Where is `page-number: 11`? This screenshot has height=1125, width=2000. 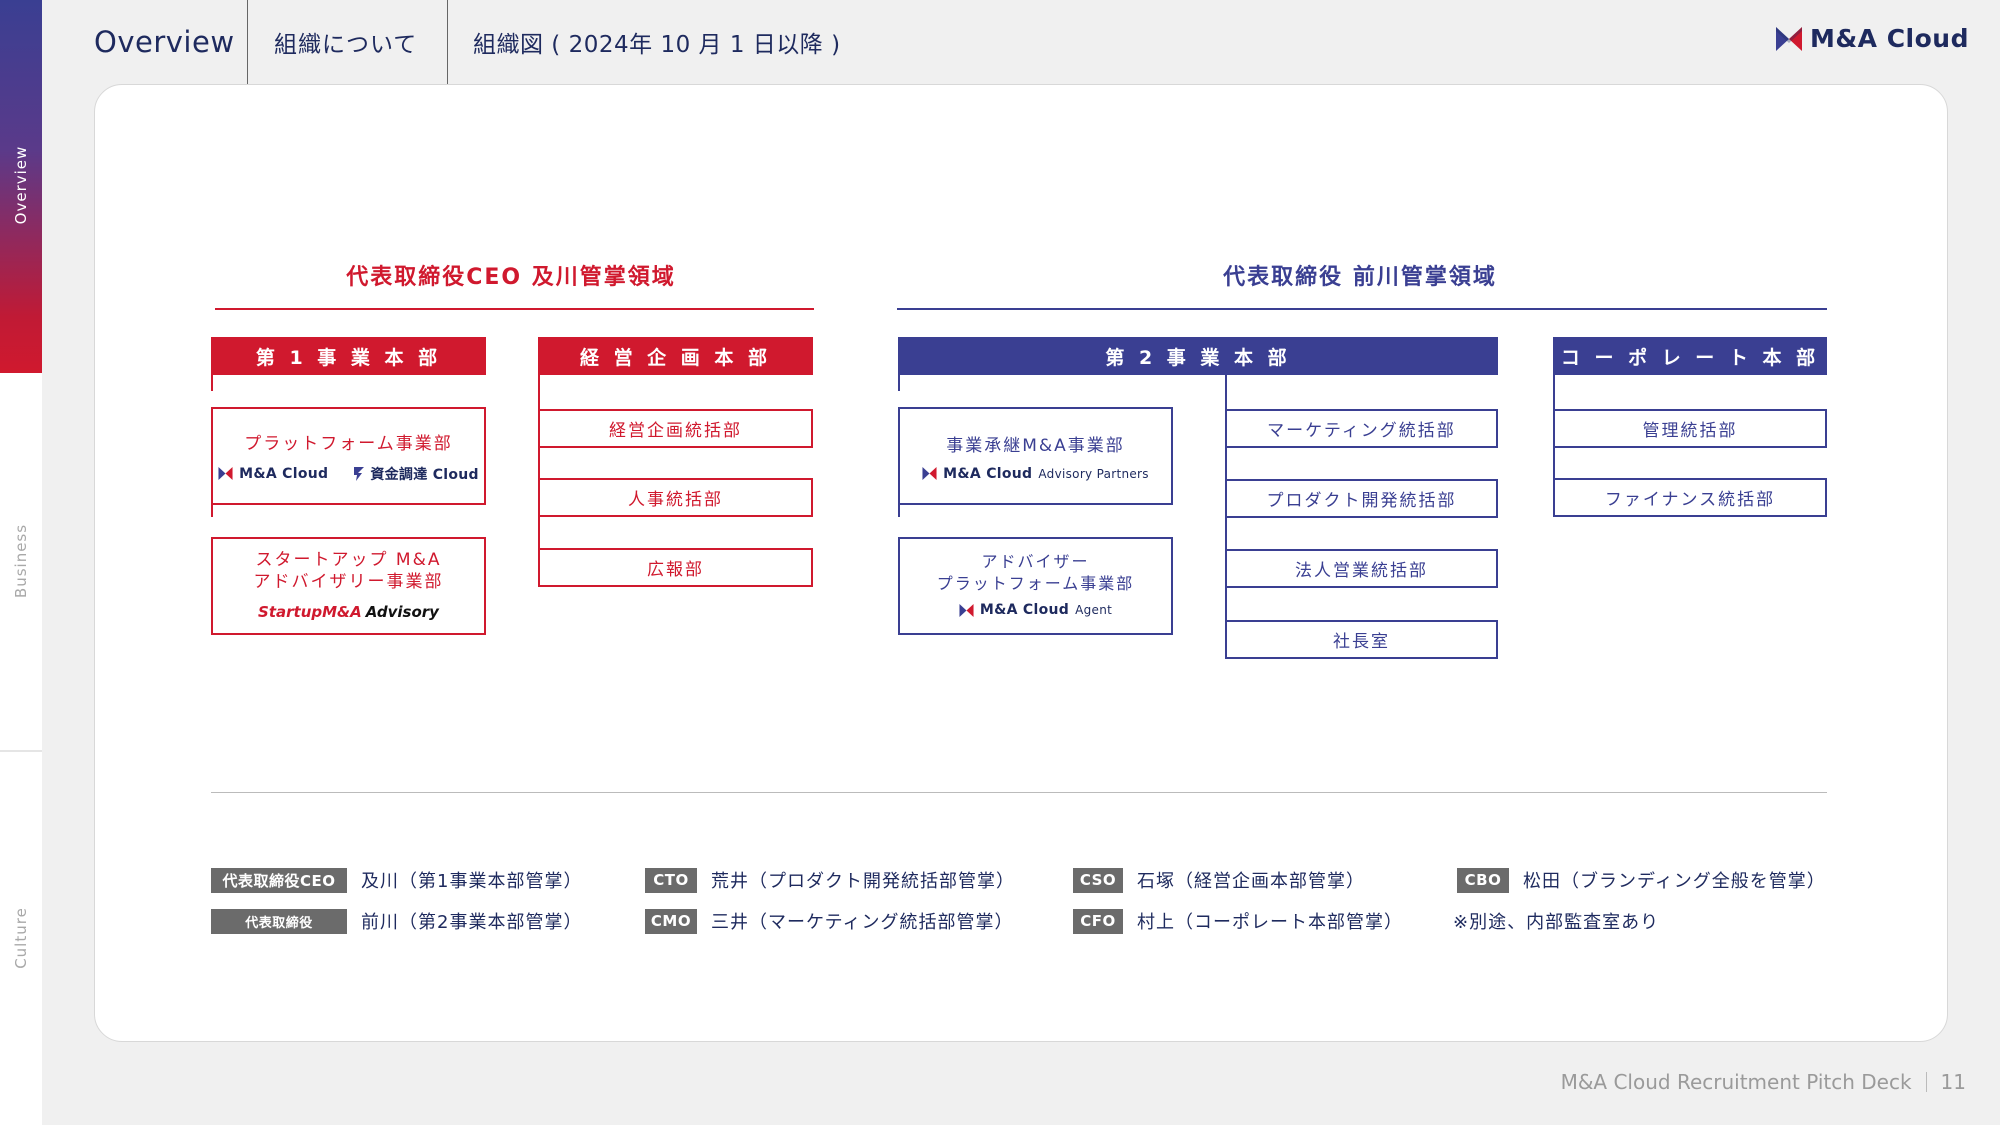
page-number: 11 is located at coordinates (1953, 1082).